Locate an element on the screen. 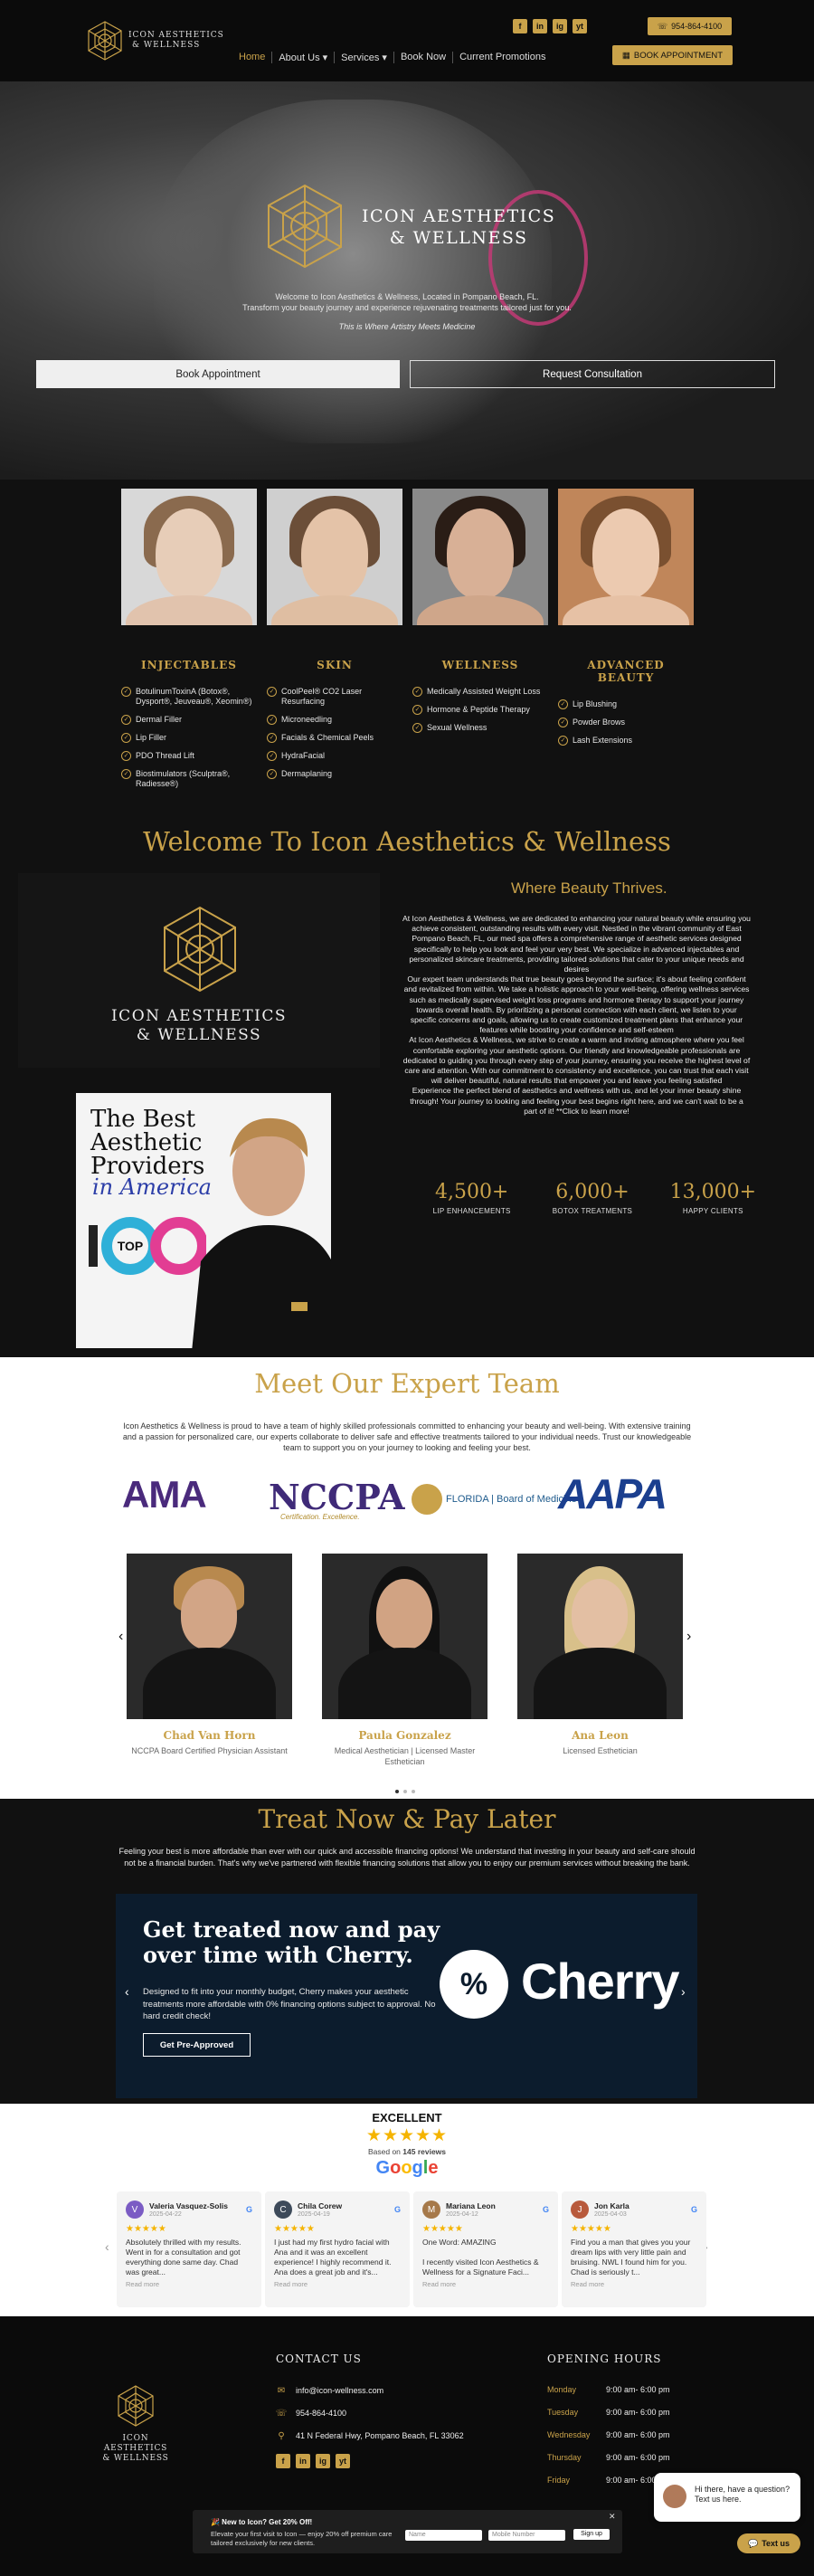 The image size is (814, 2576). close-icon: ✕ is located at coordinates (612, 2517).